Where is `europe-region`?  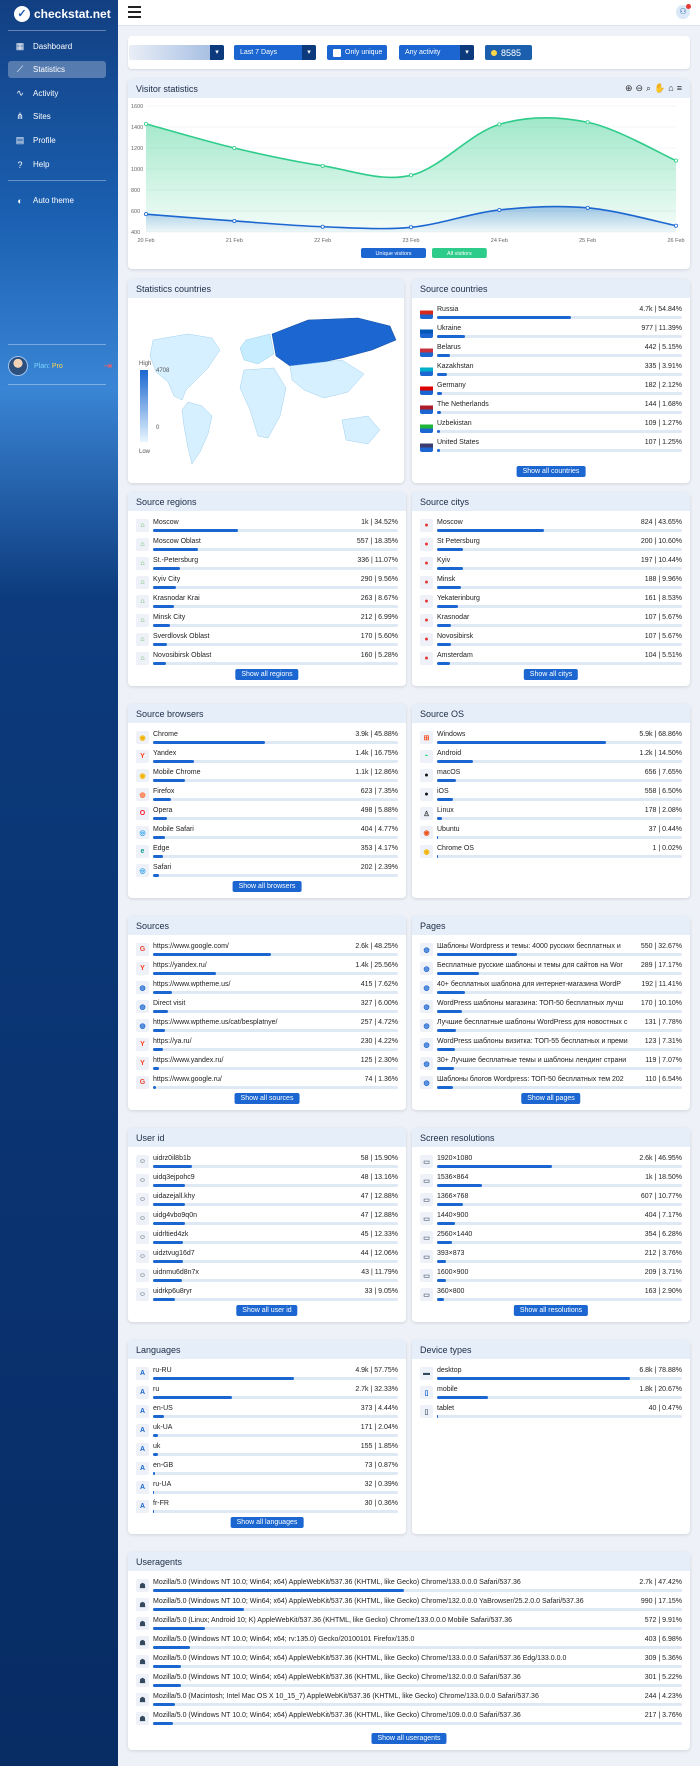
europe-region is located at coordinates (257, 349).